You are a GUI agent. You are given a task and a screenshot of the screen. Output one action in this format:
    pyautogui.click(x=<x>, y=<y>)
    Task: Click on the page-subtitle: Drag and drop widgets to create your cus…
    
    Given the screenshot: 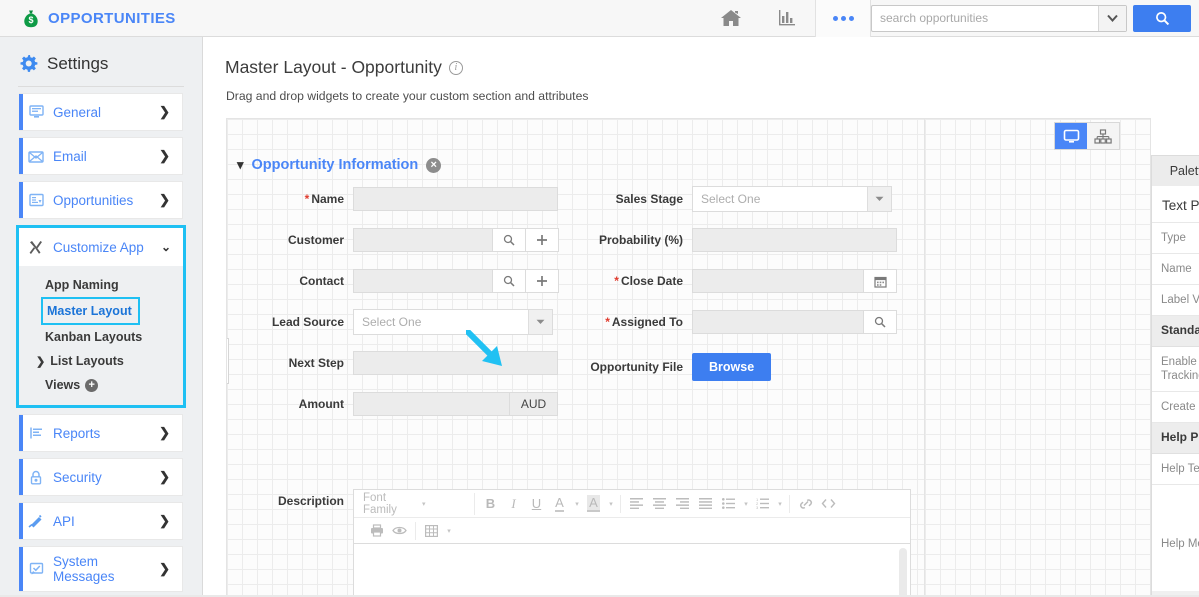 What is the action you would take?
    pyautogui.click(x=407, y=96)
    